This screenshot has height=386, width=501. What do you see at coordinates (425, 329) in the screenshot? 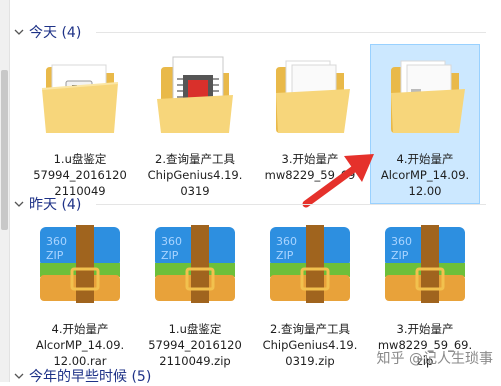
I see `file-name-line: 3.开始量产` at bounding box center [425, 329].